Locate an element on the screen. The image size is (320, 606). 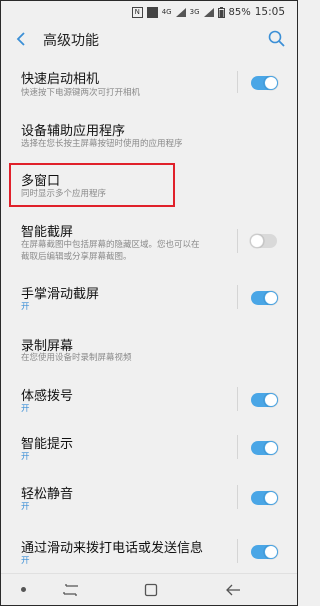
setting-title: 快速启动相机 is located at coordinates (60, 79).